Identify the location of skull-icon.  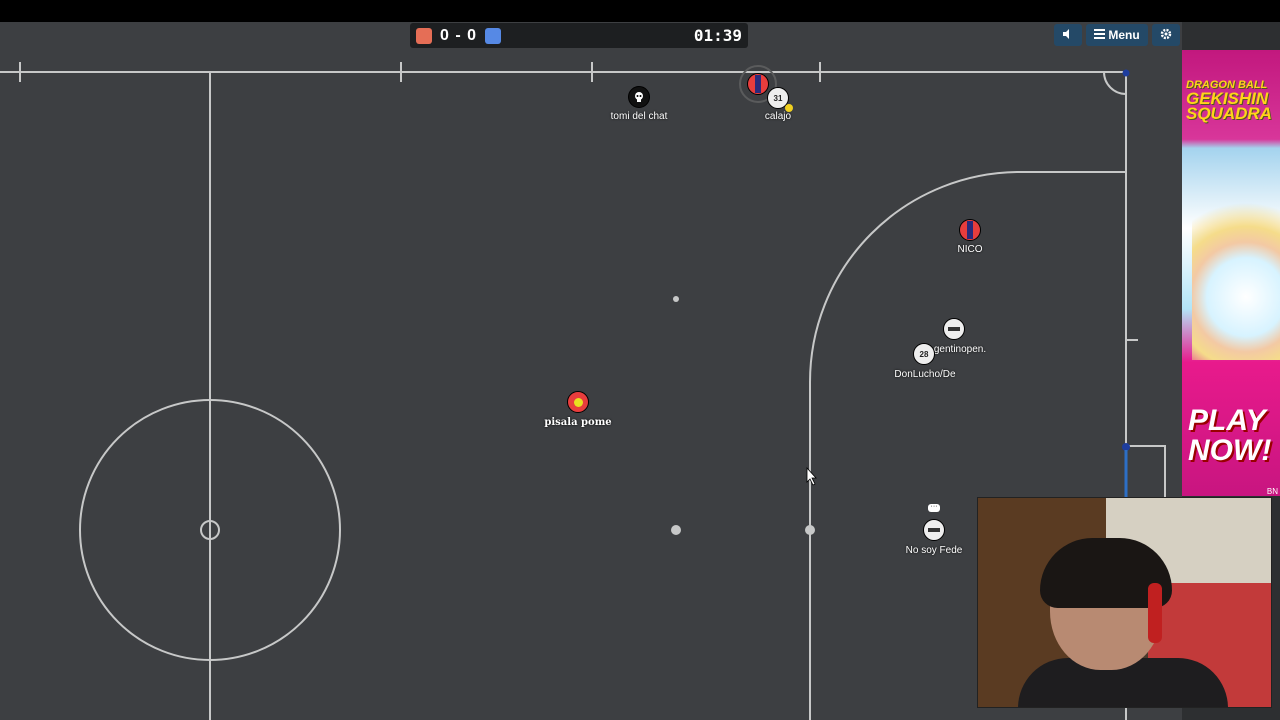
(639, 97).